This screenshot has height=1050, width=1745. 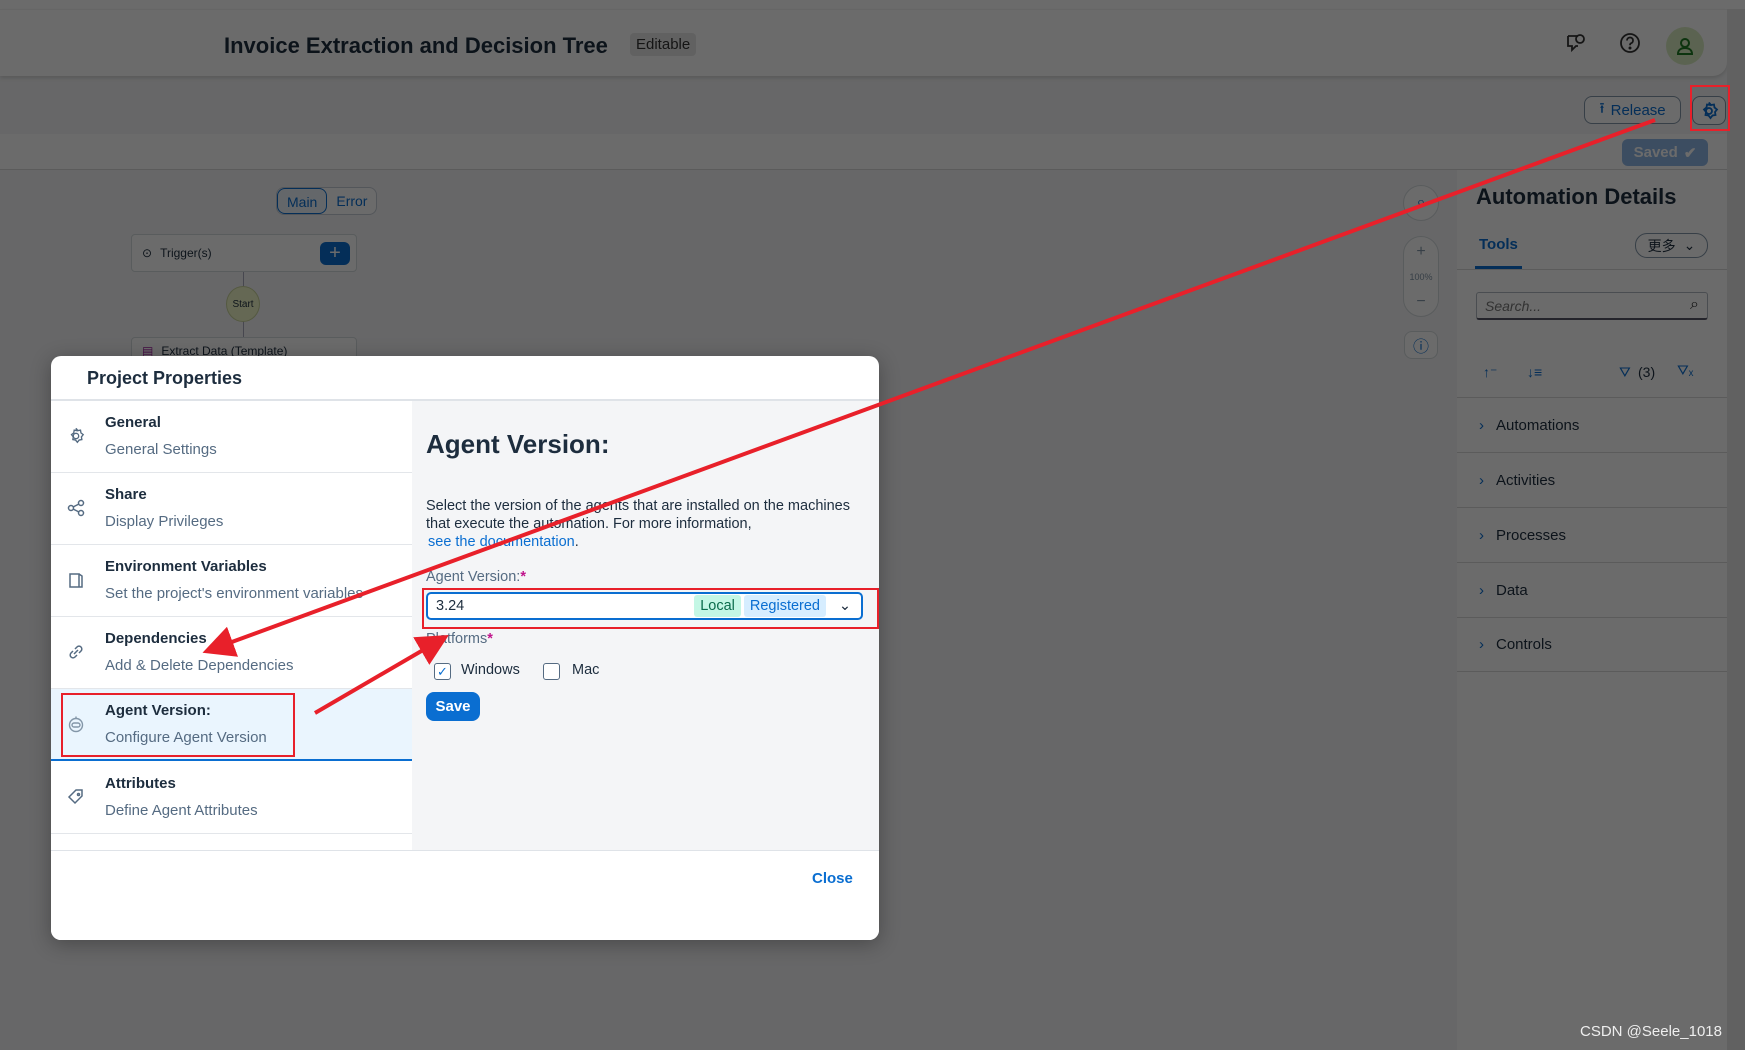 I want to click on gear-icon, so click(x=1710, y=110).